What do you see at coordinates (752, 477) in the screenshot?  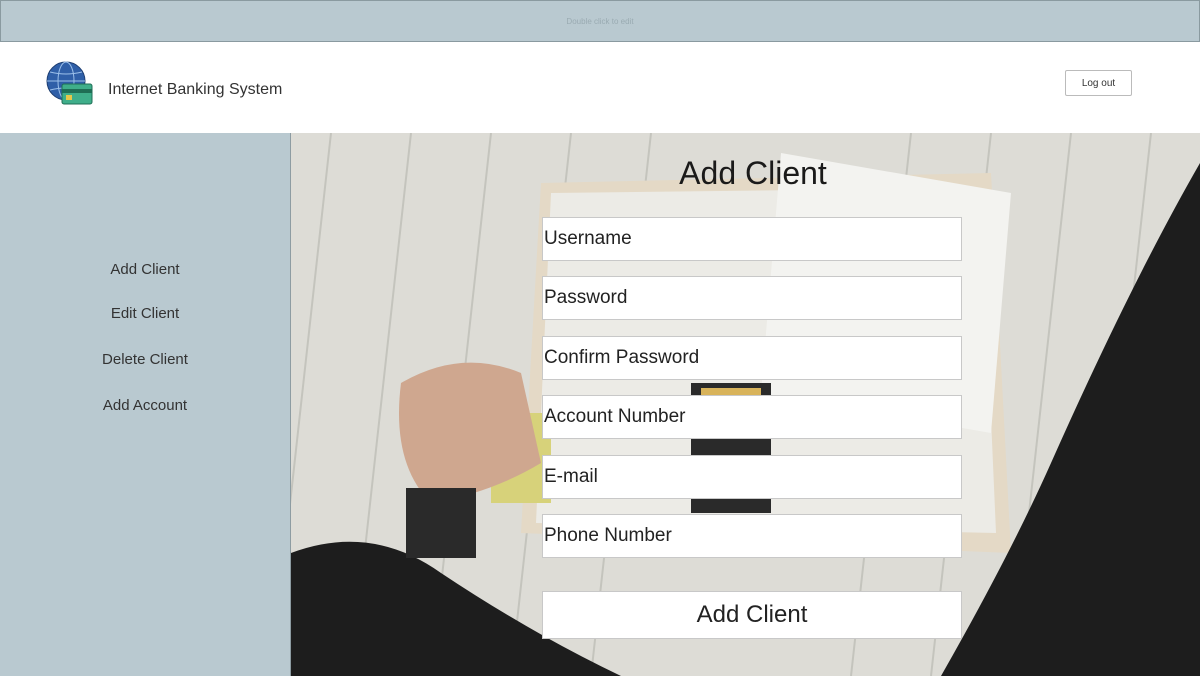 I see `email-input` at bounding box center [752, 477].